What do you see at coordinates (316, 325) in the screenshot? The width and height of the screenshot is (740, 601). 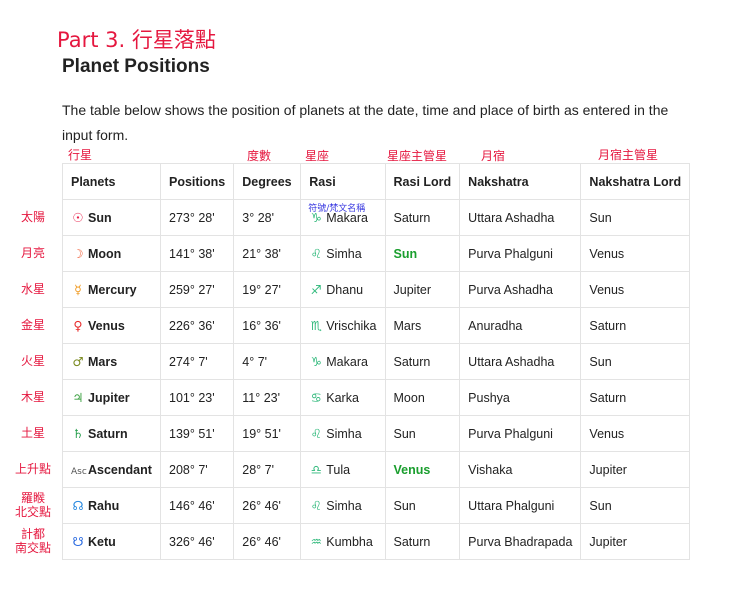 I see `zodiac-sign-icon: ♏` at bounding box center [316, 325].